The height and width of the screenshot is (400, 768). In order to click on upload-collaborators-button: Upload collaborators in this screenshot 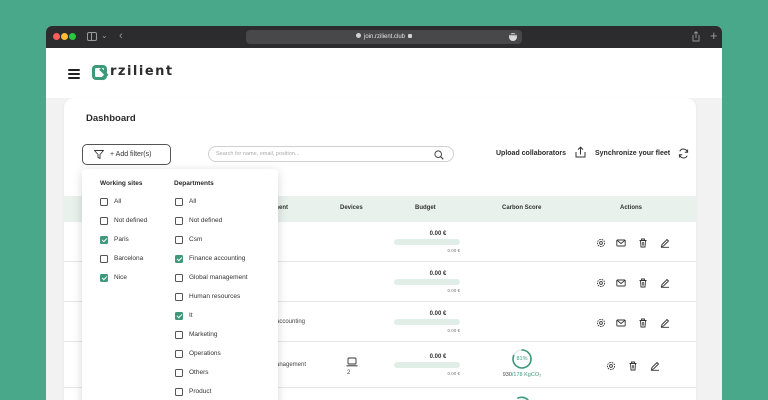, I will do `click(531, 153)`.